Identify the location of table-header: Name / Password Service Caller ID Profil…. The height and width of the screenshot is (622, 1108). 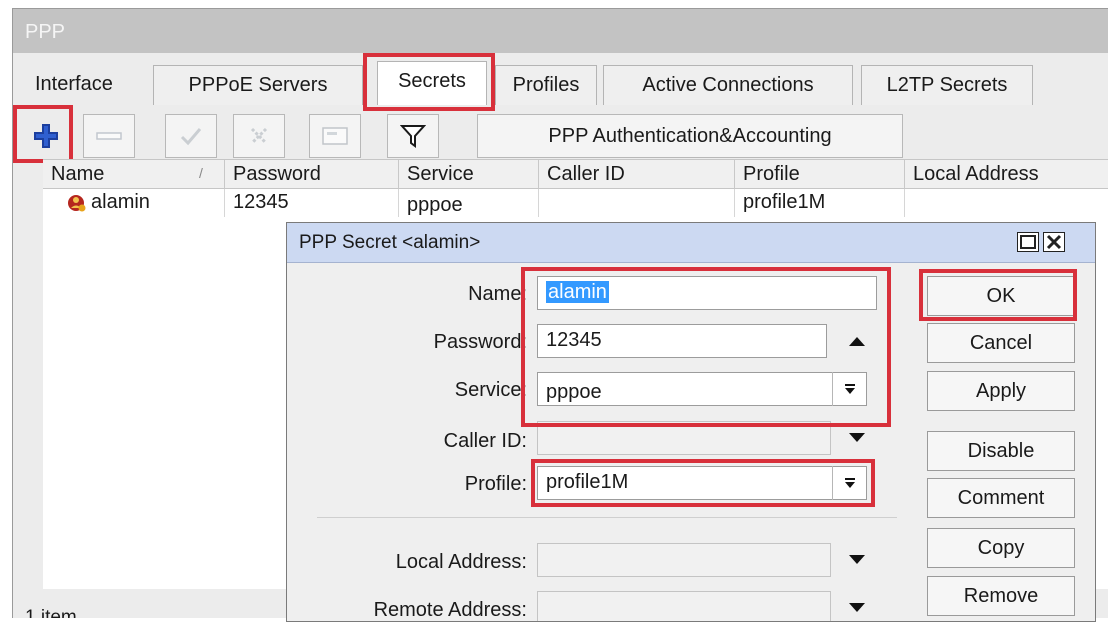
(575, 174).